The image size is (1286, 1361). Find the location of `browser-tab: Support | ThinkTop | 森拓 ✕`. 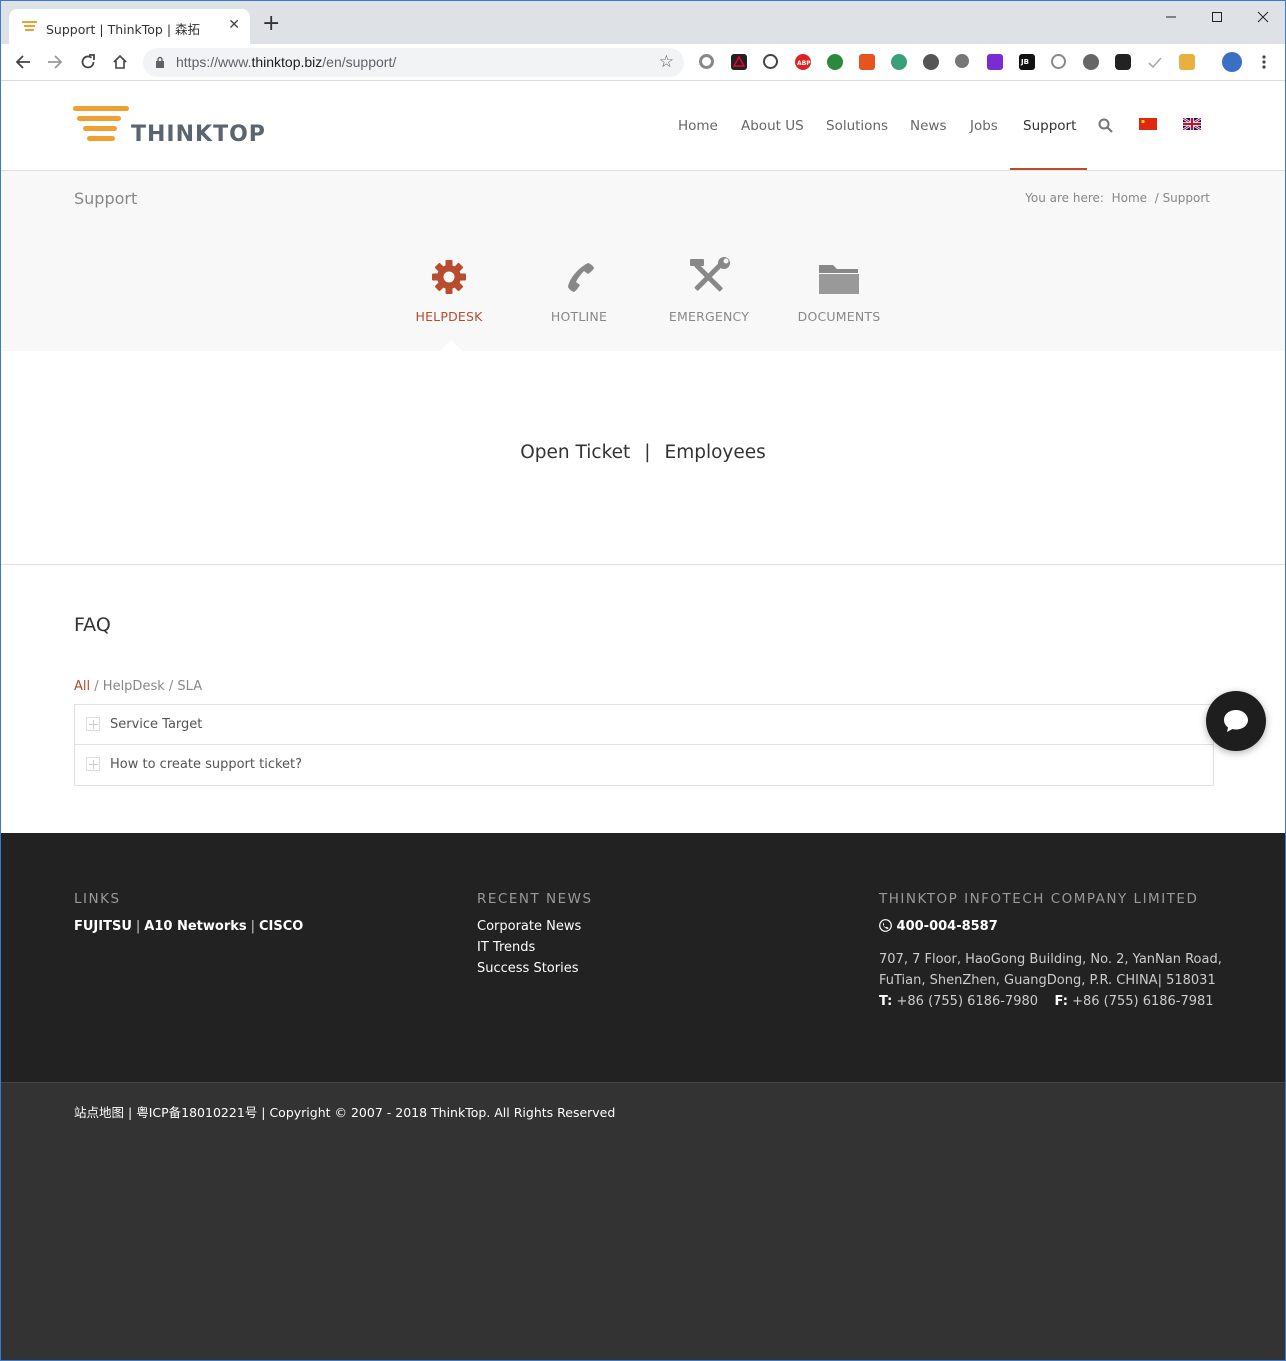

browser-tab: Support | ThinkTop | 森拓 ✕ is located at coordinates (129, 26).